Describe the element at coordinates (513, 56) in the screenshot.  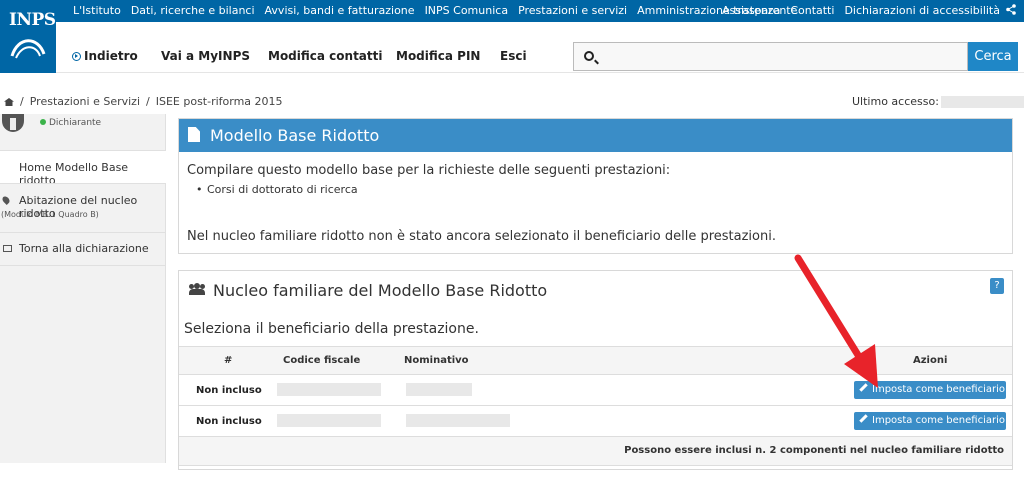
I see `nav-exit-link: Esci` at that location.